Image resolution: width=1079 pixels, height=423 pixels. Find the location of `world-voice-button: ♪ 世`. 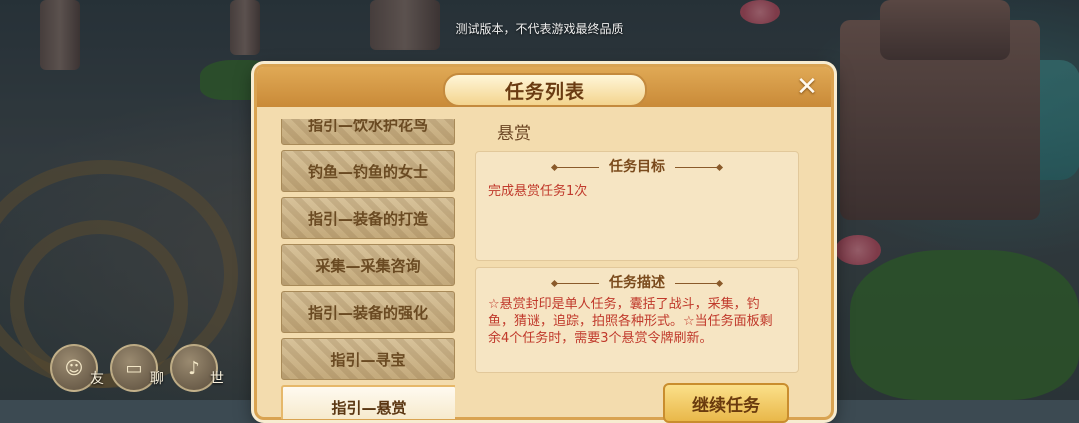

world-voice-button: ♪ 世 is located at coordinates (197, 368).